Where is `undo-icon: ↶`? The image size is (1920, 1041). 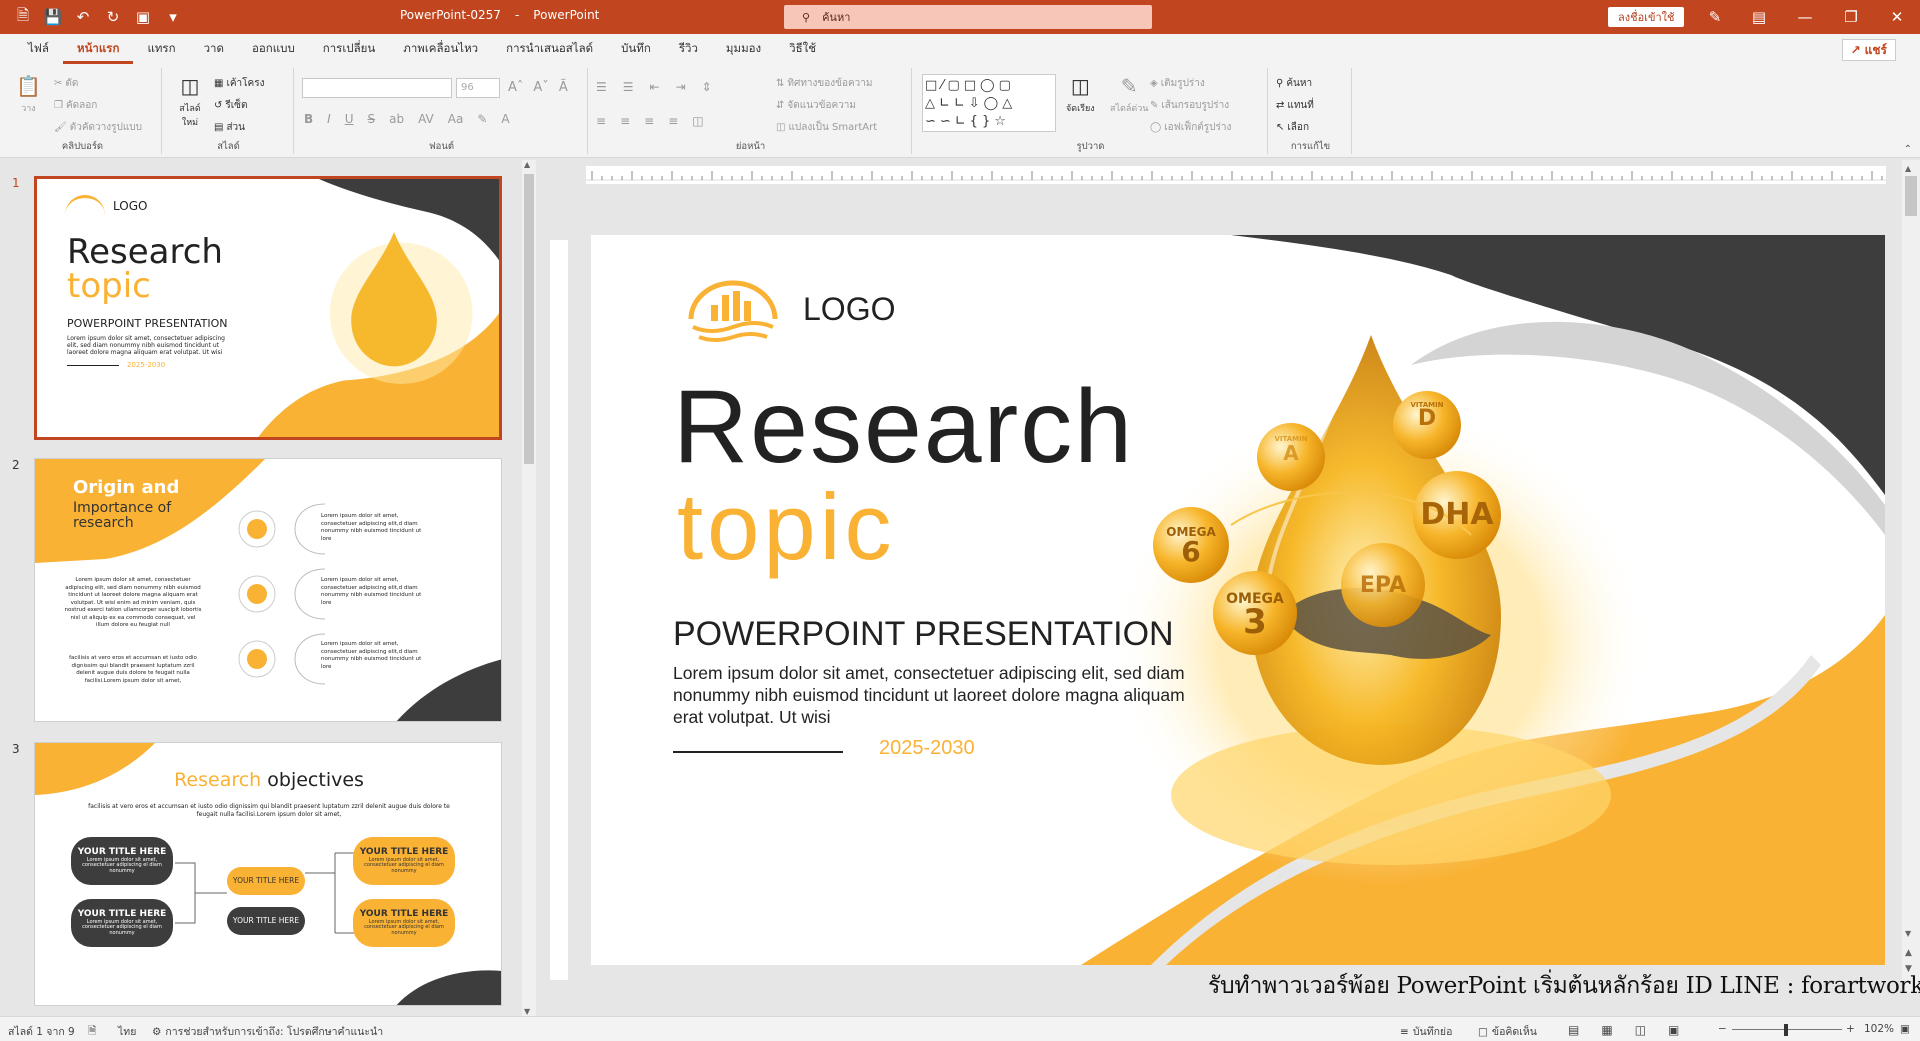
undo-icon: ↶ is located at coordinates (83, 17).